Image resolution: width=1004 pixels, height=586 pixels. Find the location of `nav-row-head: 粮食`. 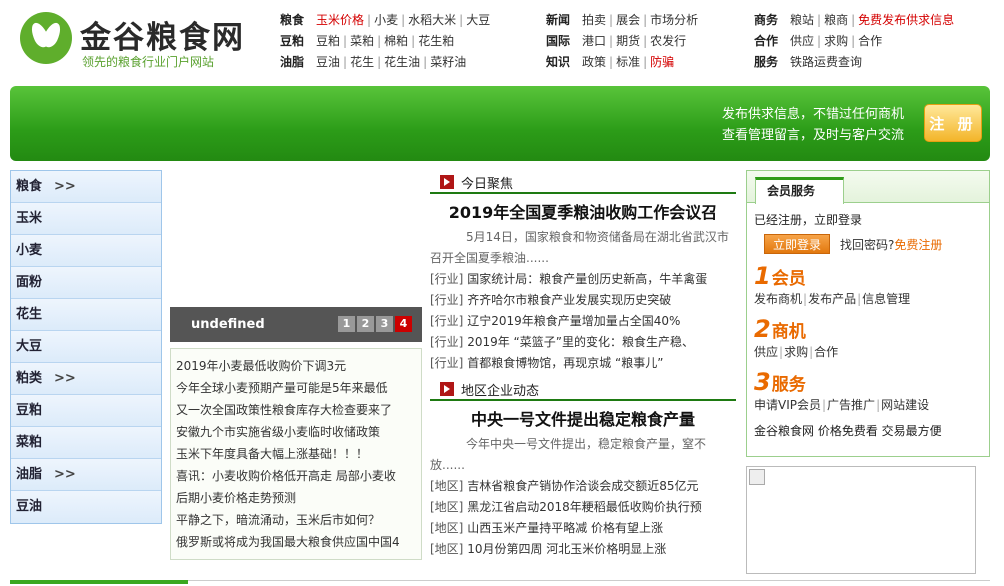

nav-row-head: 粮食 is located at coordinates (292, 20).